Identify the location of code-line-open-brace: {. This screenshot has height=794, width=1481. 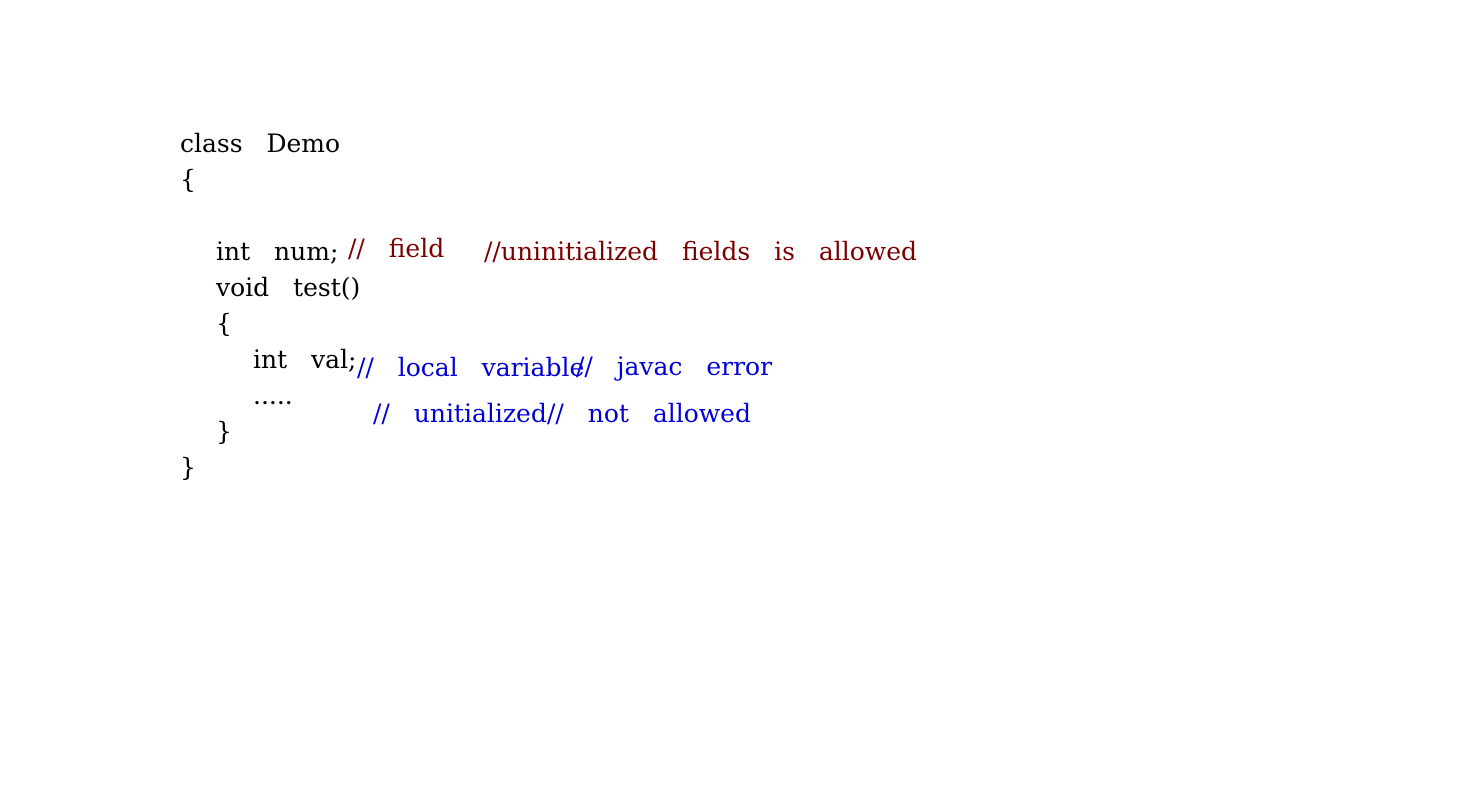
(188, 179).